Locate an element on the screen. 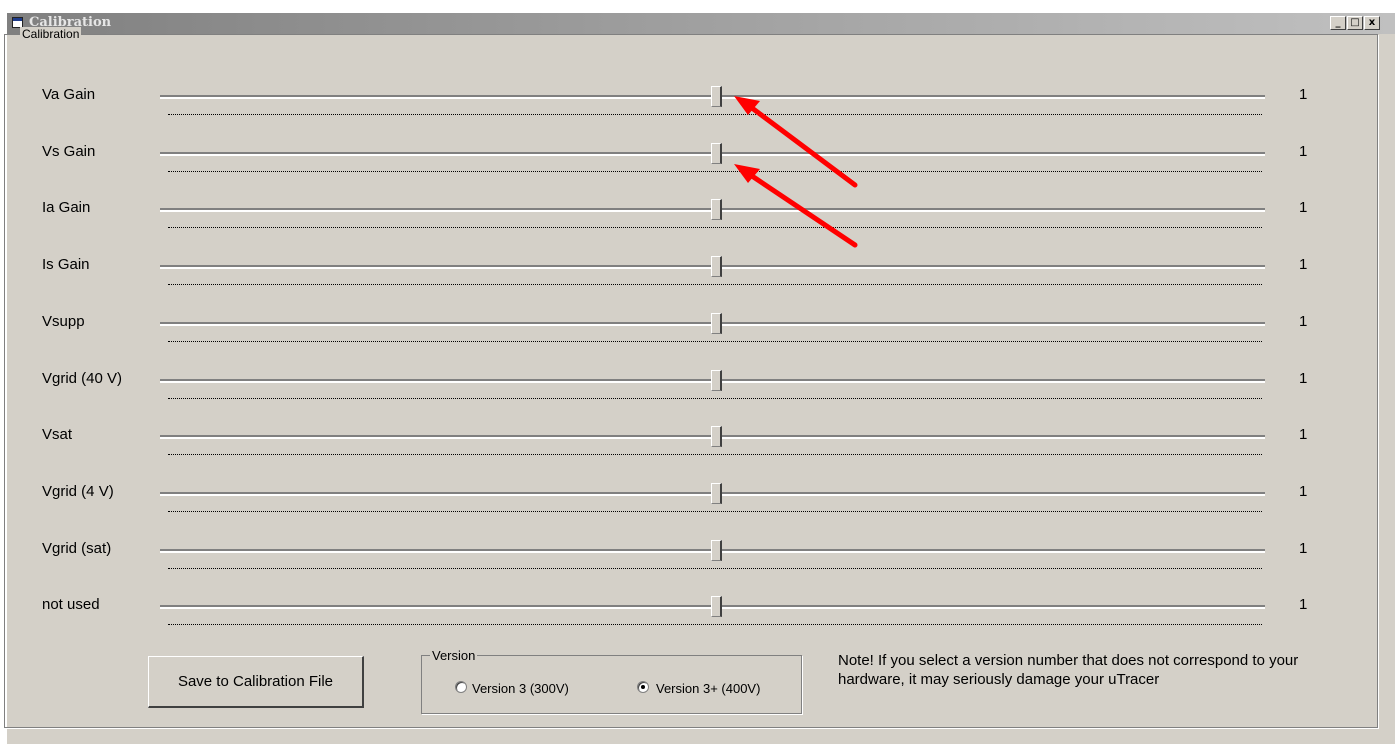 This screenshot has height=744, width=1395. slider-label: Vgrid (sat) is located at coordinates (77, 548).